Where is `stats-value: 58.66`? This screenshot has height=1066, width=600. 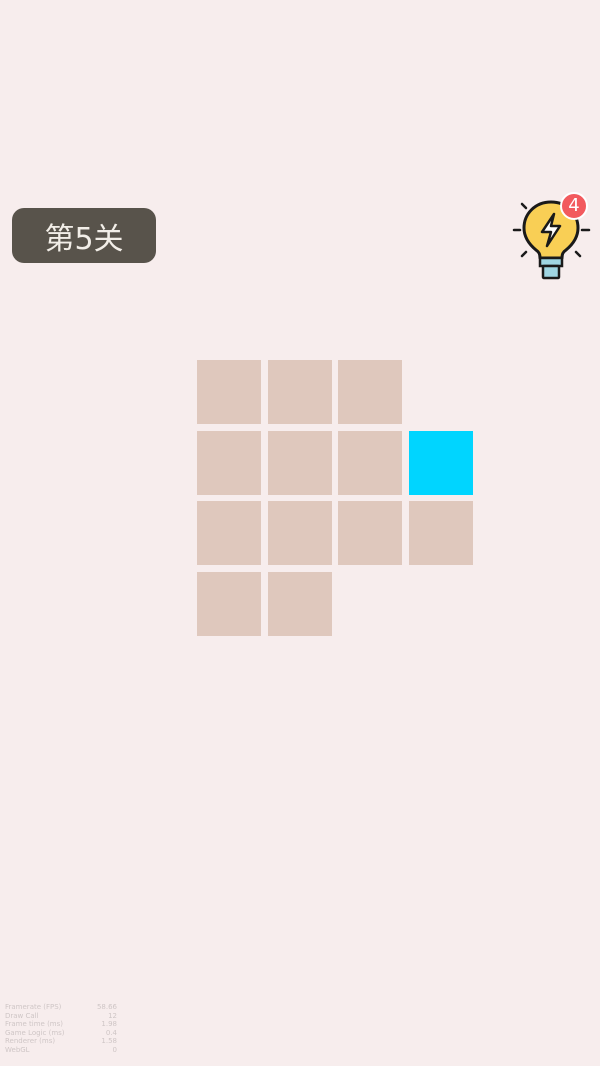 stats-value: 58.66 is located at coordinates (106, 1007).